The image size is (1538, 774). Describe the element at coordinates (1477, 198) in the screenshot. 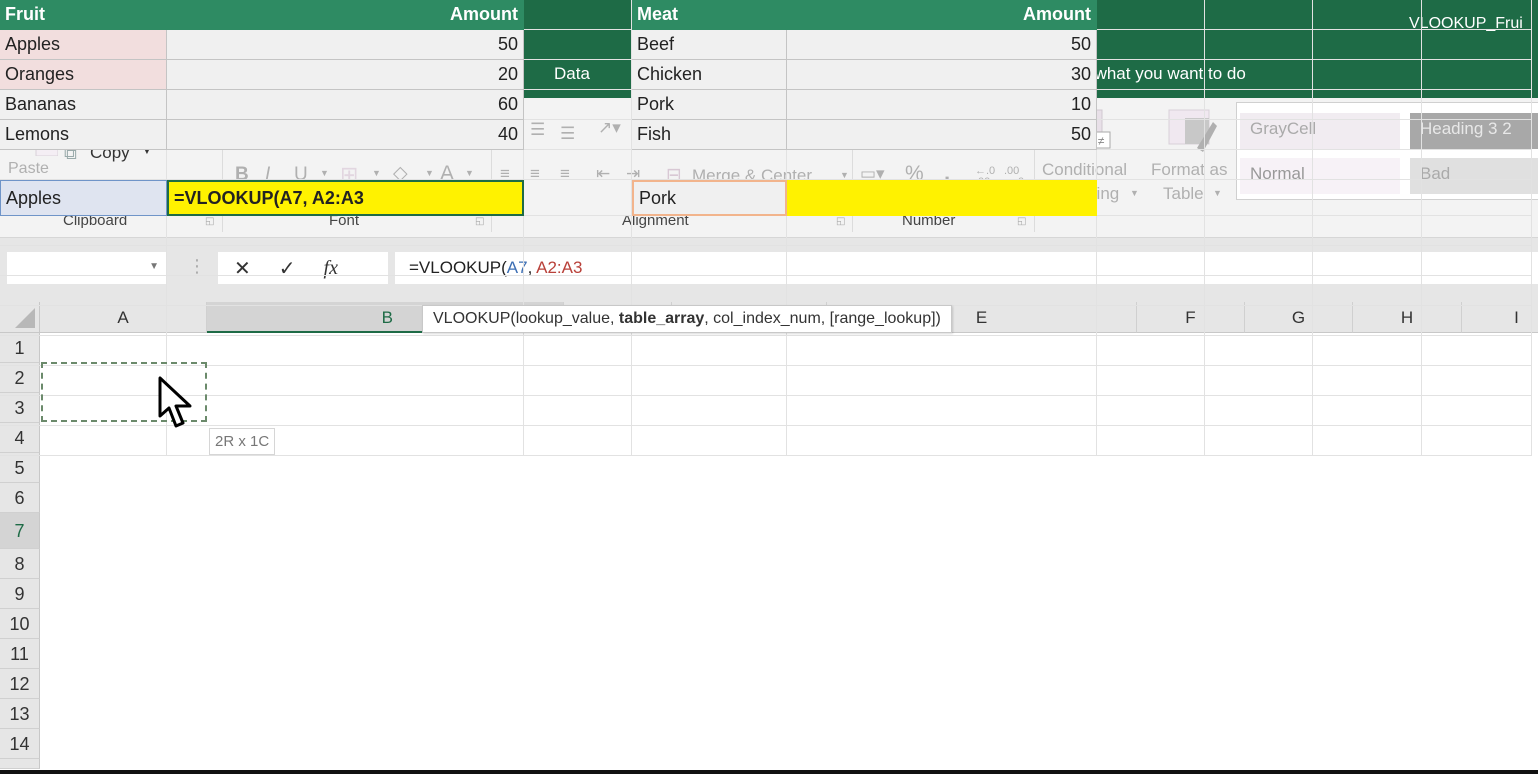

I see `cell-i7` at that location.